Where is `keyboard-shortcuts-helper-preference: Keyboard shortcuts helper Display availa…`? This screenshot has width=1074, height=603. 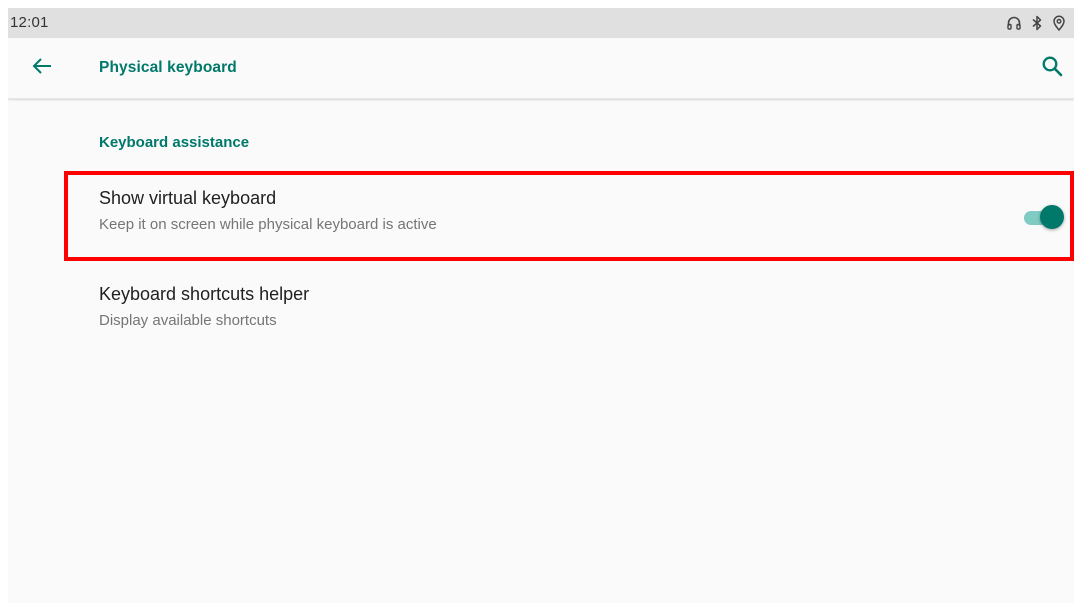 keyboard-shortcuts-helper-preference: Keyboard shortcuts helper Display availa… is located at coordinates (569, 307).